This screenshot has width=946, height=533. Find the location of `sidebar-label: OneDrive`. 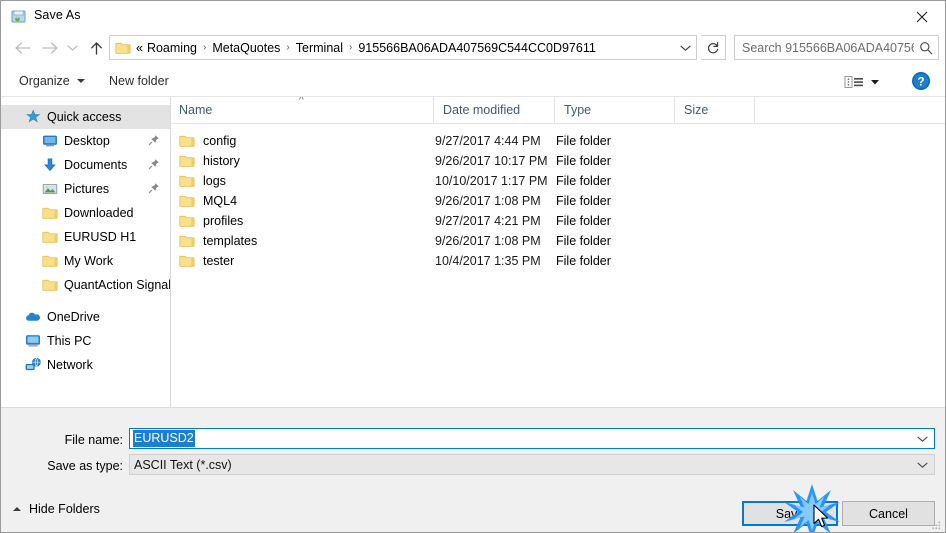

sidebar-label: OneDrive is located at coordinates (73, 317).